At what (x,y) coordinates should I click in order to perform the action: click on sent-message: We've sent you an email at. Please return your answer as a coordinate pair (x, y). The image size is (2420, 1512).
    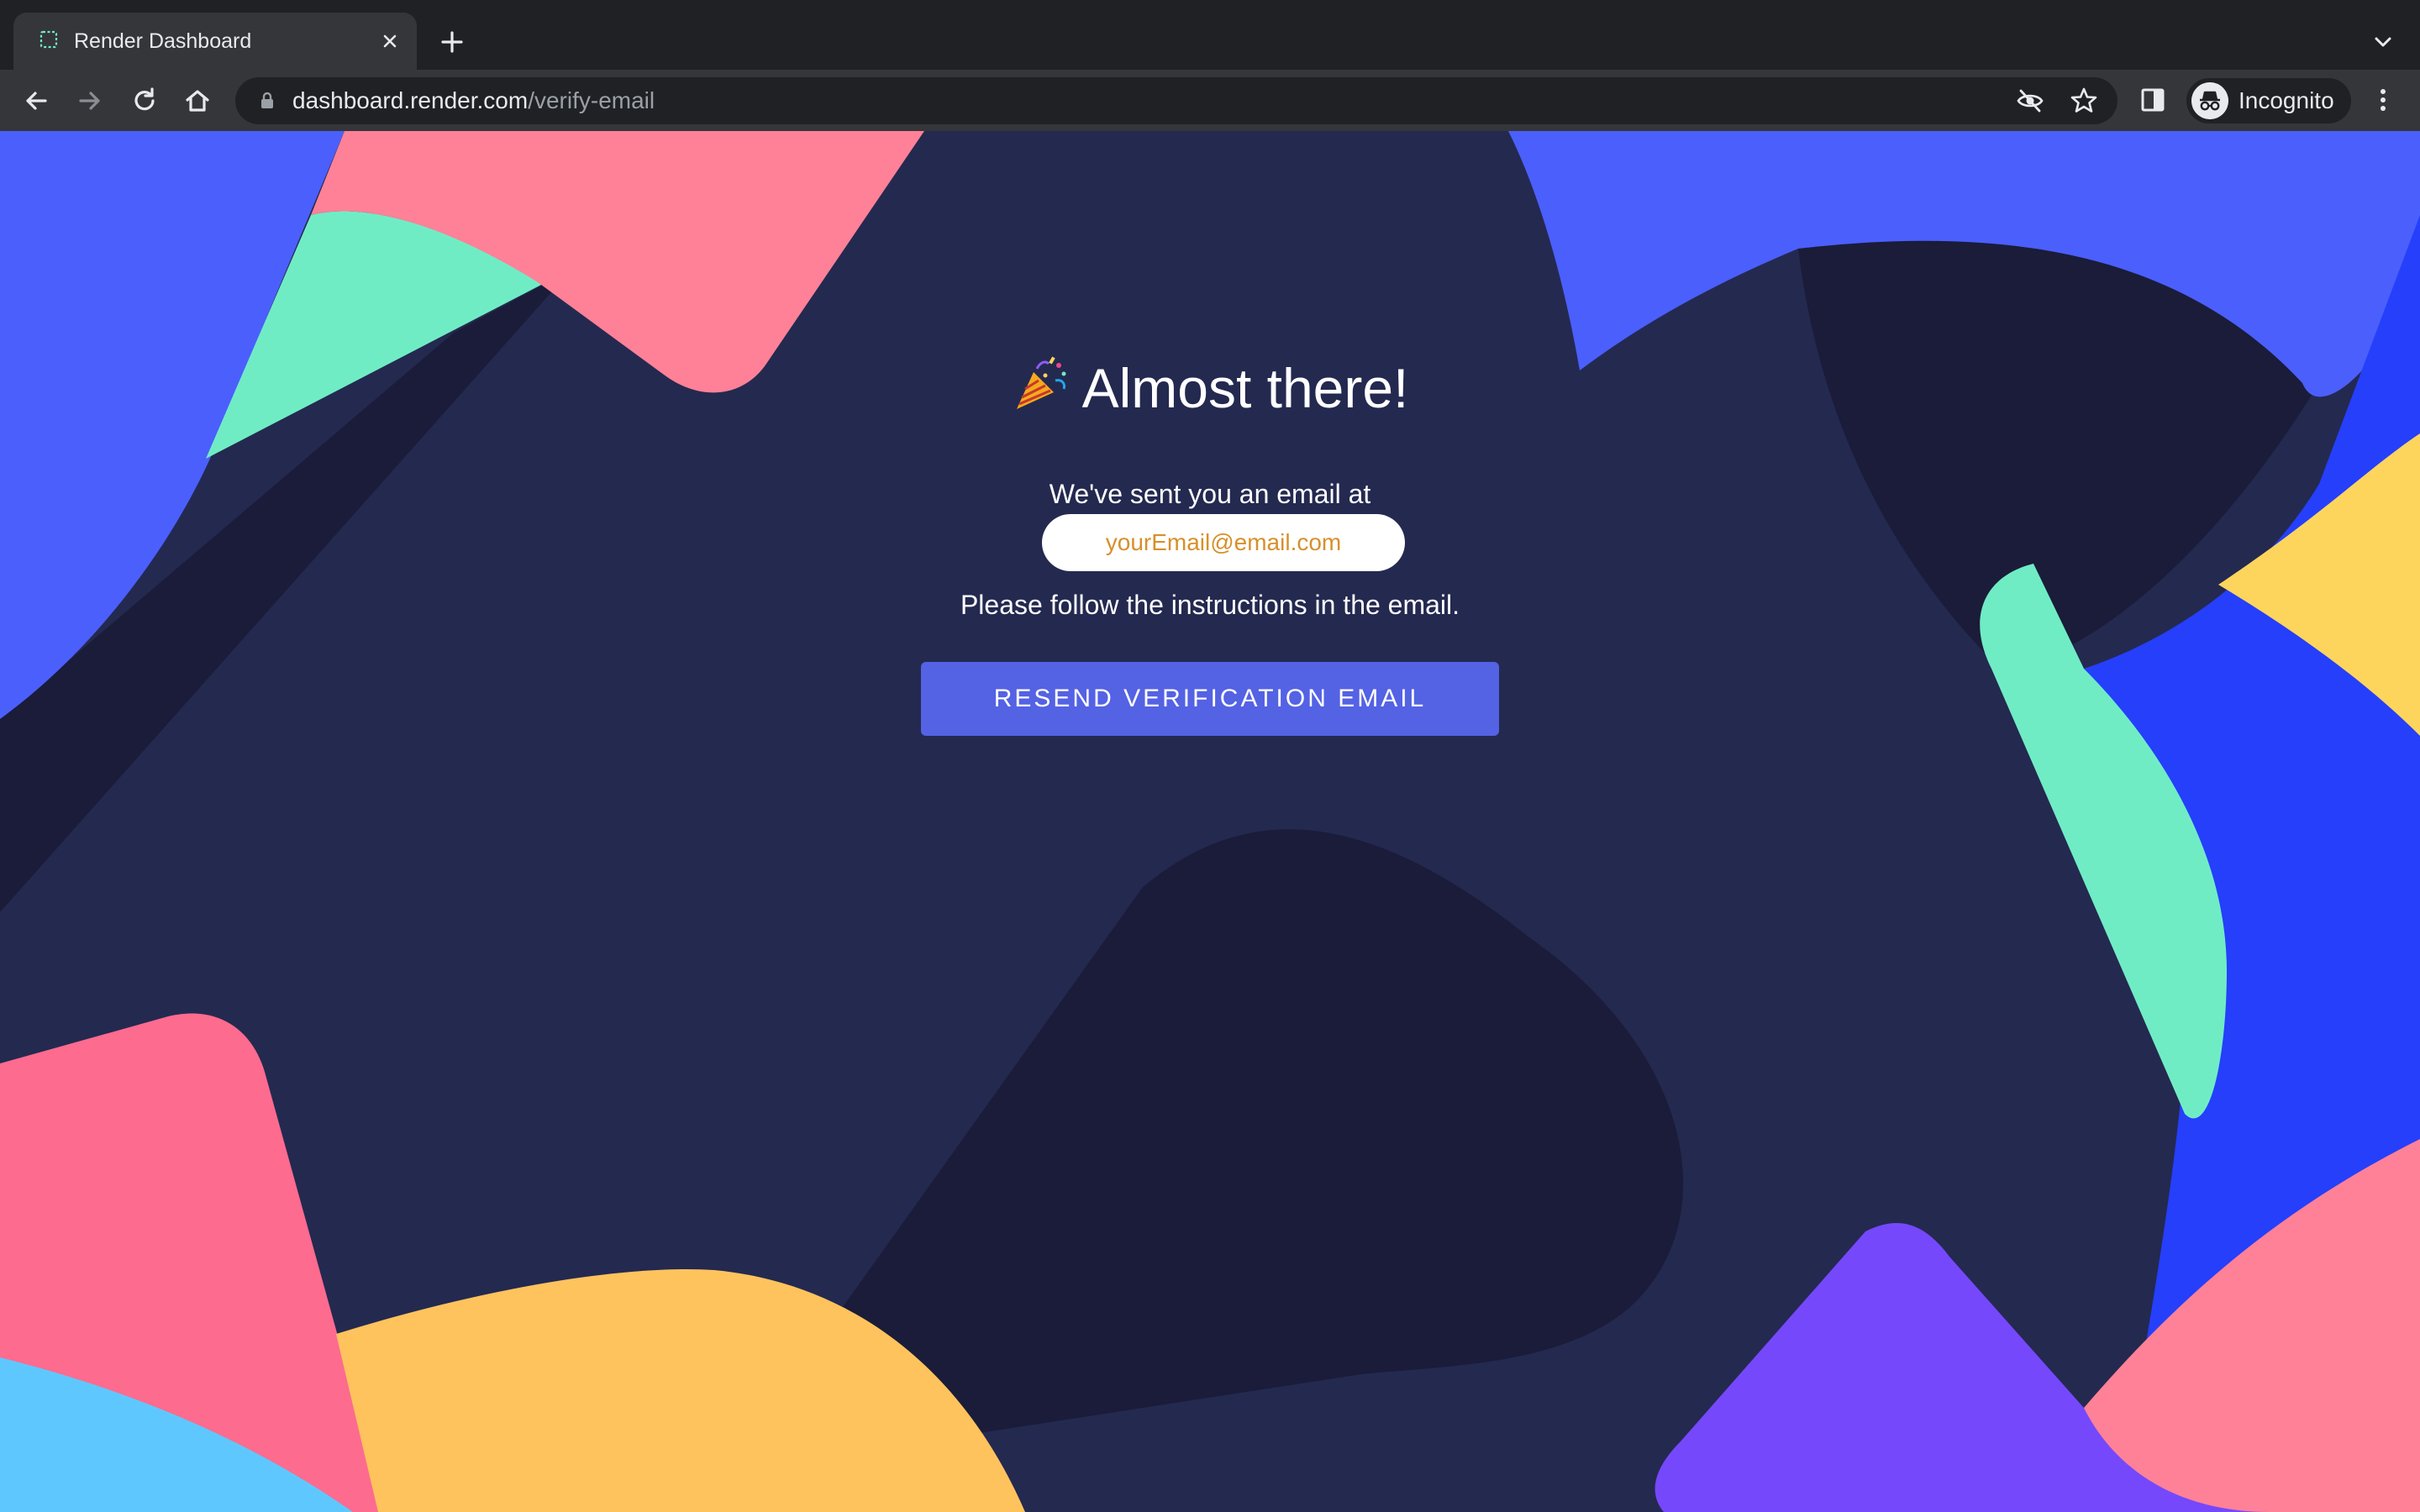
    Looking at the image, I should click on (1210, 494).